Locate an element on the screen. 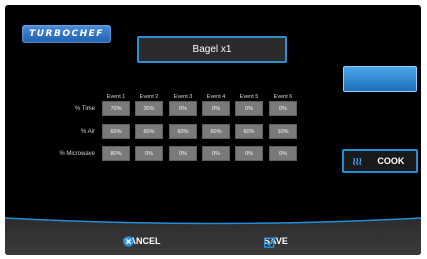 The image size is (427, 259). cell-time-event-6: 0% is located at coordinates (283, 108).